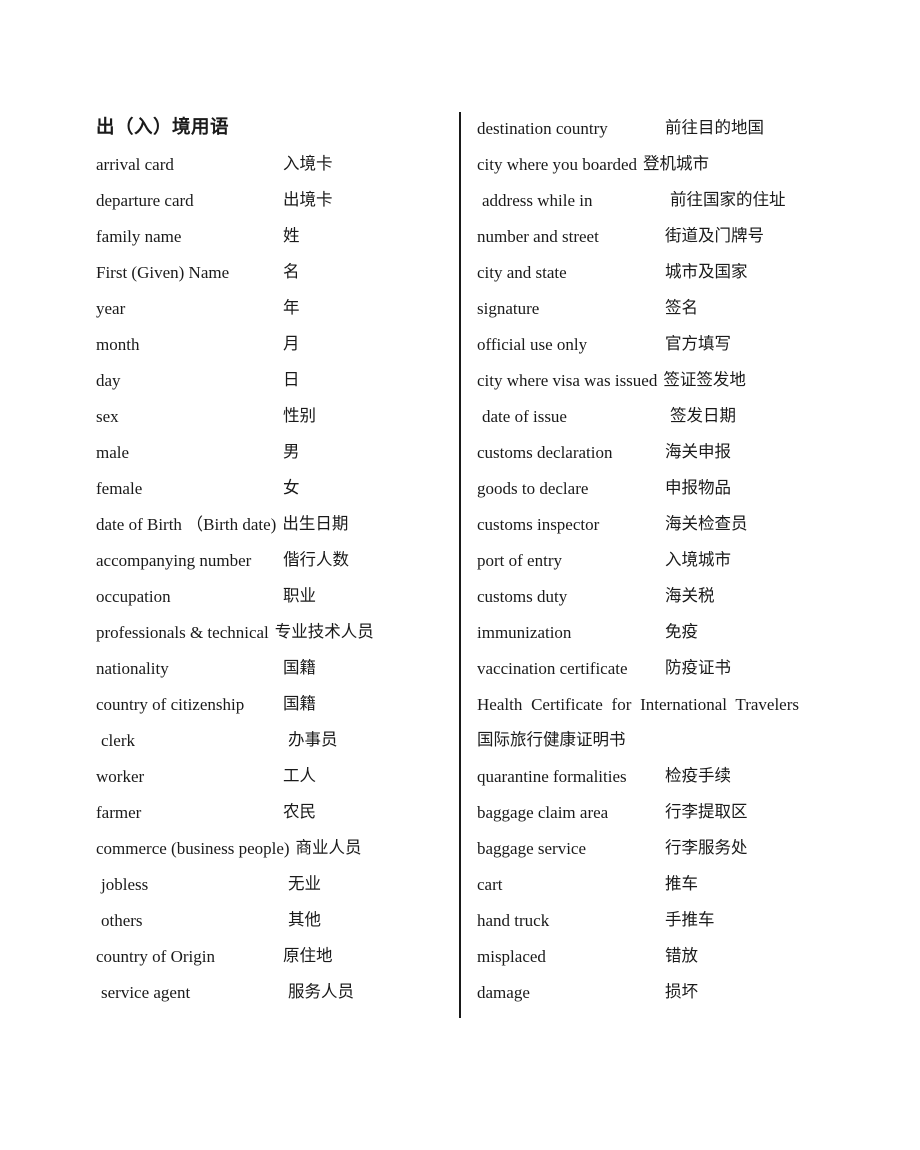 The height and width of the screenshot is (1150, 920). Describe the element at coordinates (677, 488) in the screenshot. I see `glossary-entry: goods to declare 申报物品` at that location.